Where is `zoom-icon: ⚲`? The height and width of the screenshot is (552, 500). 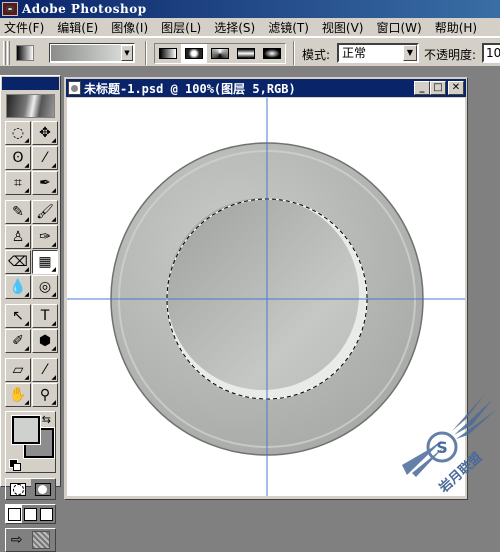 zoom-icon: ⚲ is located at coordinates (45, 395).